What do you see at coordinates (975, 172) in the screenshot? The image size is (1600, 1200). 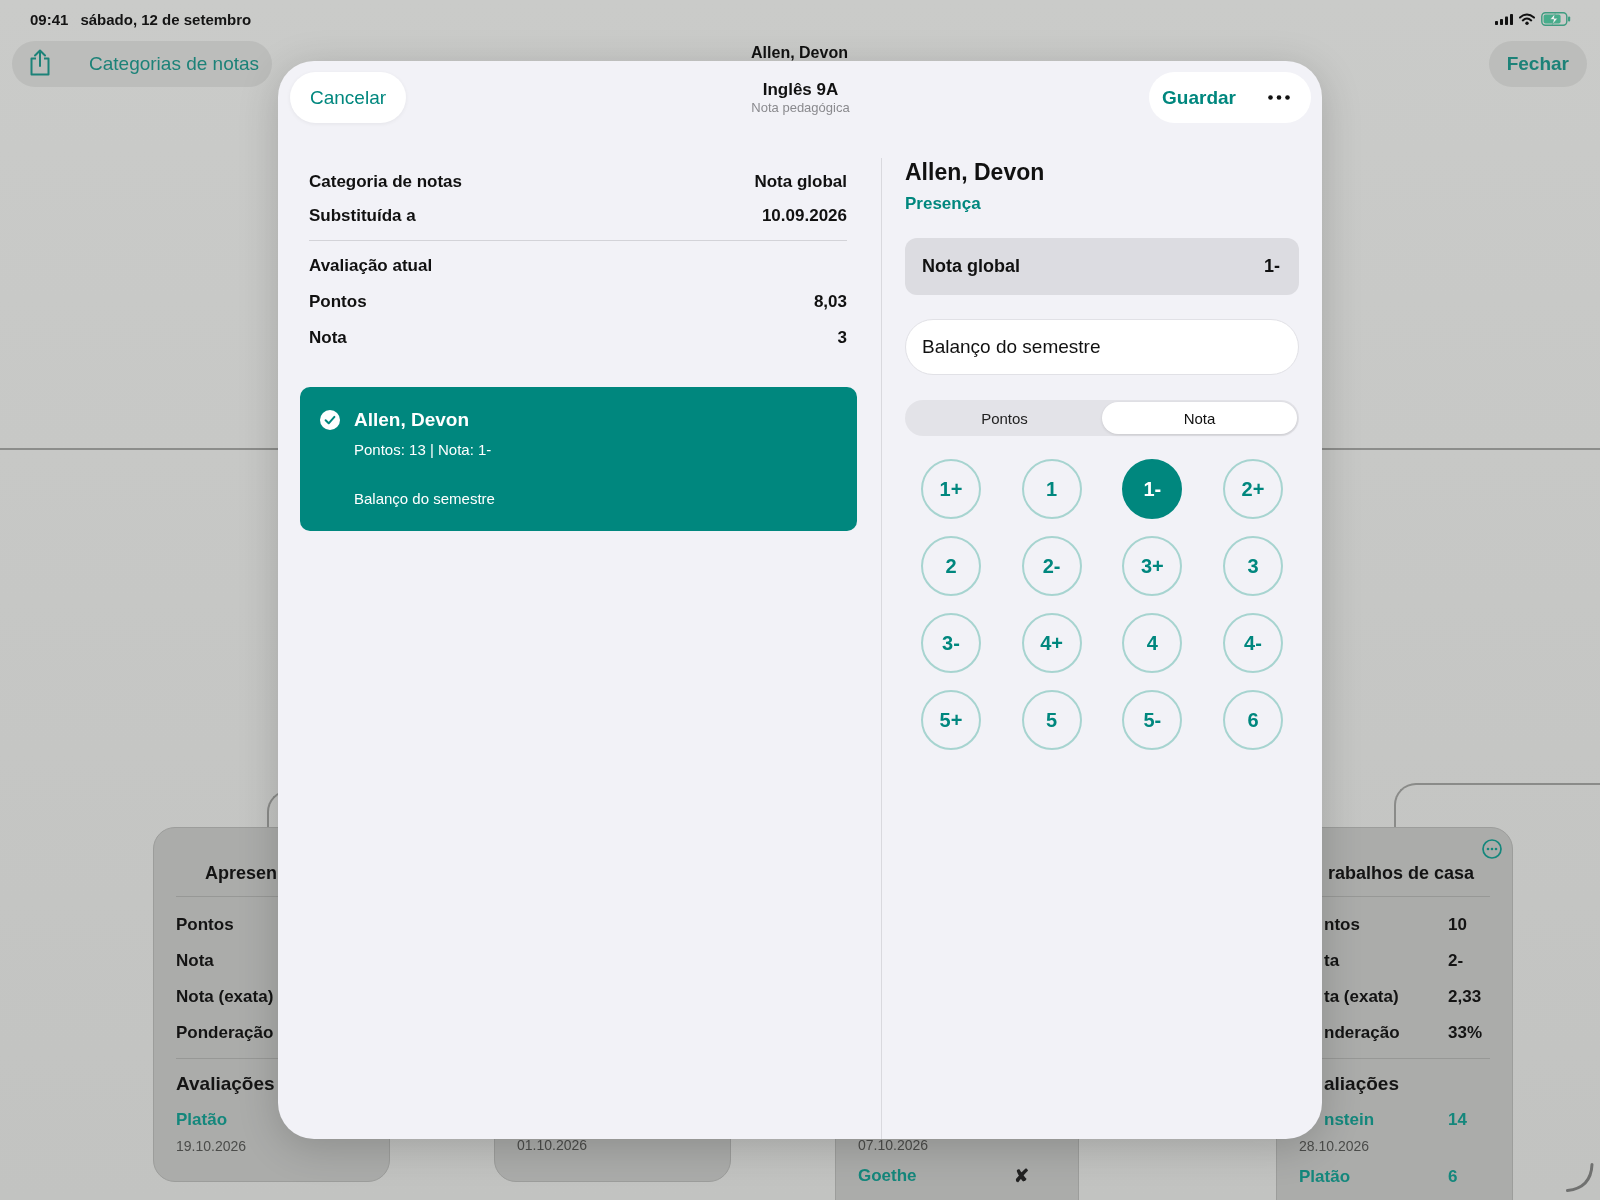 I see `student-name: Allen, Devon` at bounding box center [975, 172].